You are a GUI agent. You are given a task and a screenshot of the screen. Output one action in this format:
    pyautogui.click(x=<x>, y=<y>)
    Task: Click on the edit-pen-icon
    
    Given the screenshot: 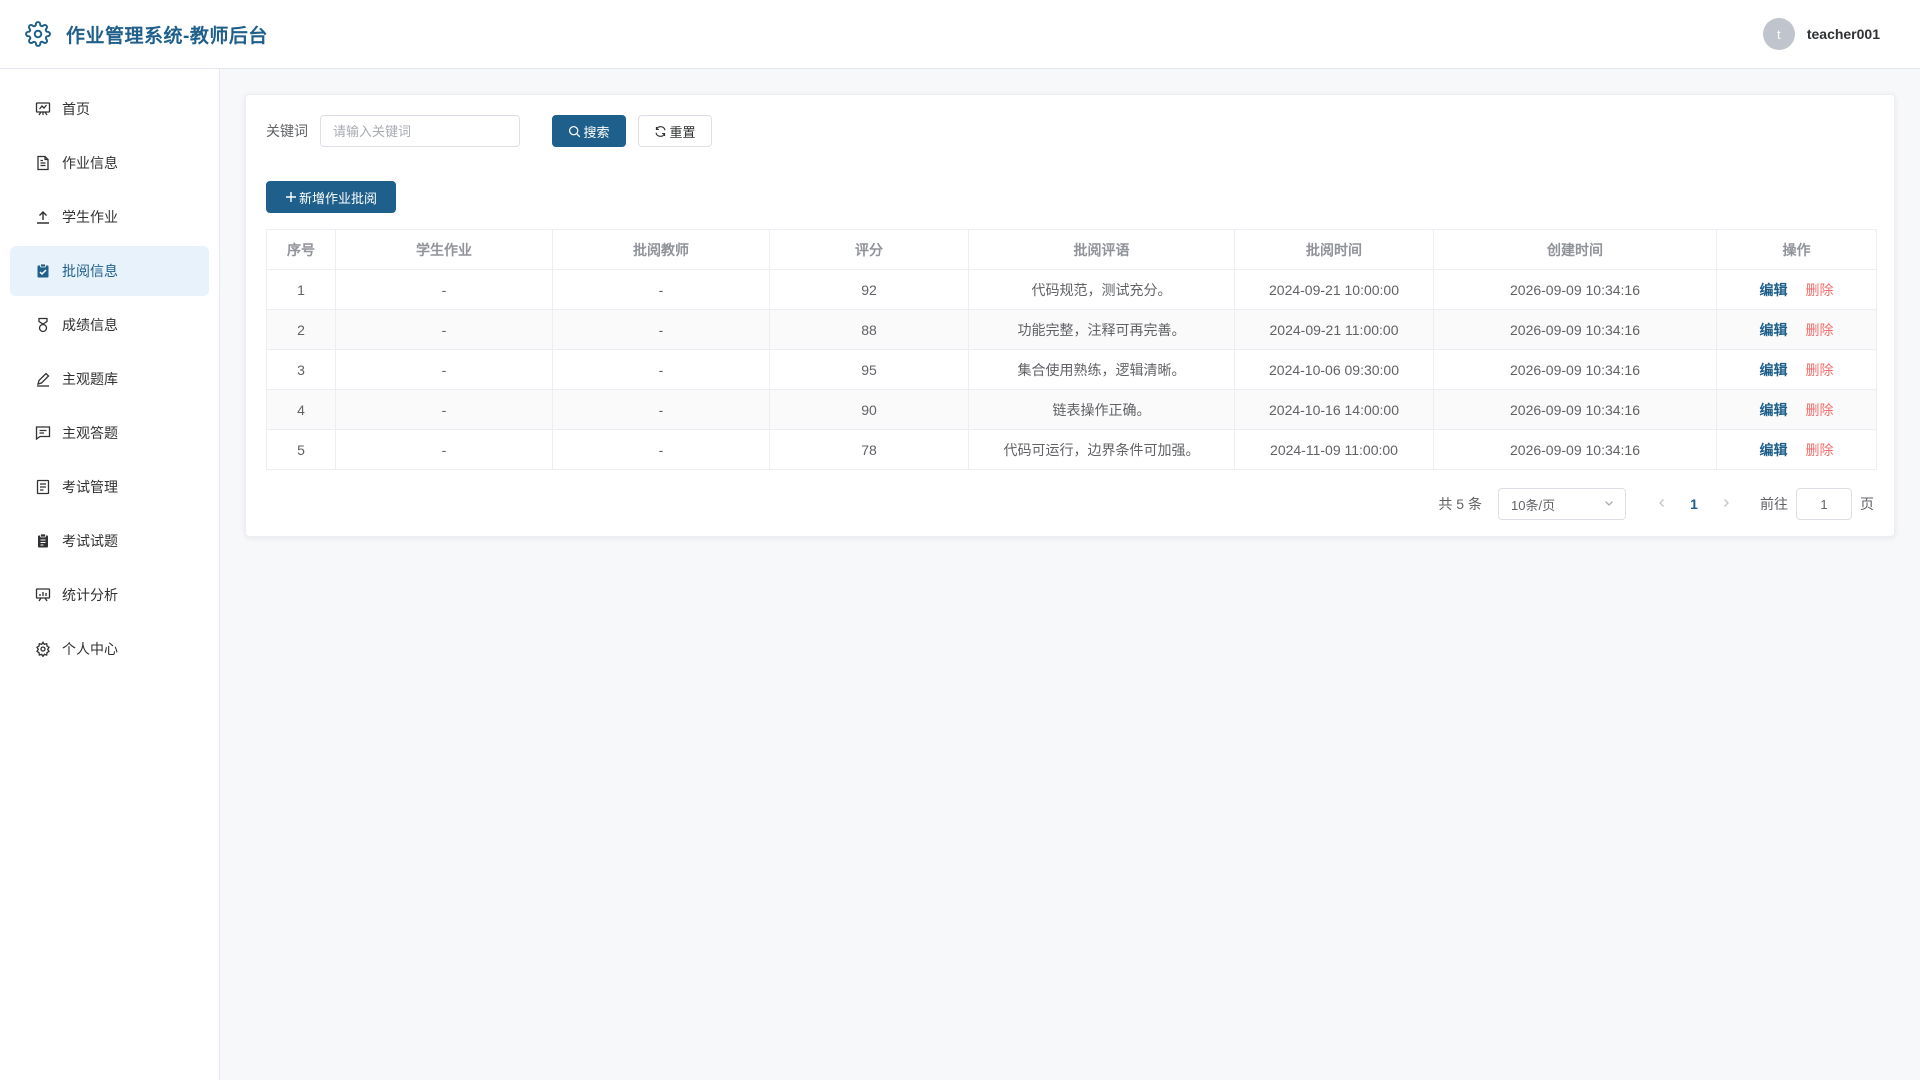 What is the action you would take?
    pyautogui.click(x=43, y=379)
    